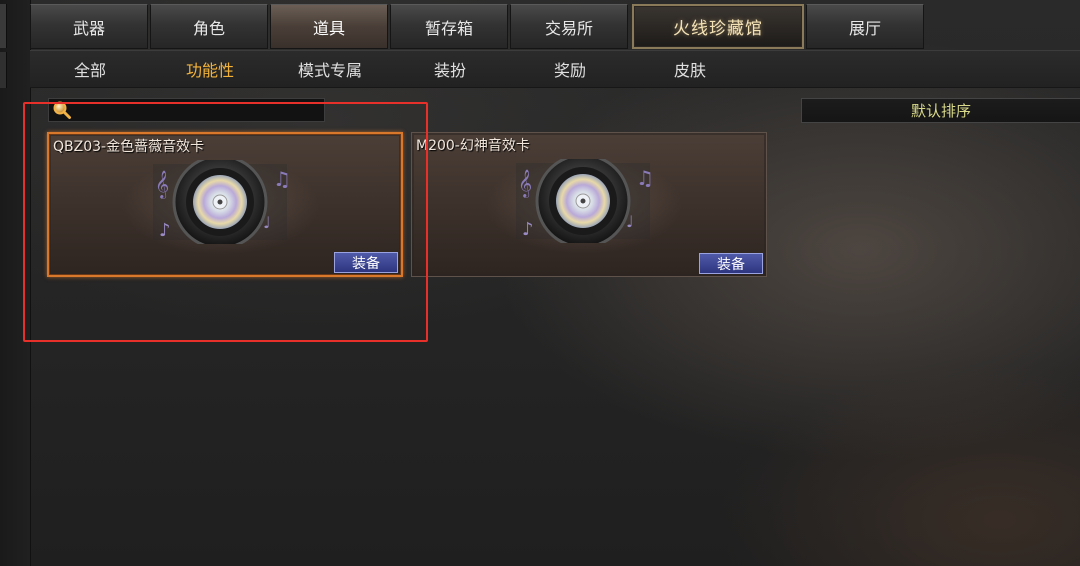 Image resolution: width=1080 pixels, height=566 pixels. What do you see at coordinates (210, 69) in the screenshot?
I see `subtab-functional: 功能性` at bounding box center [210, 69].